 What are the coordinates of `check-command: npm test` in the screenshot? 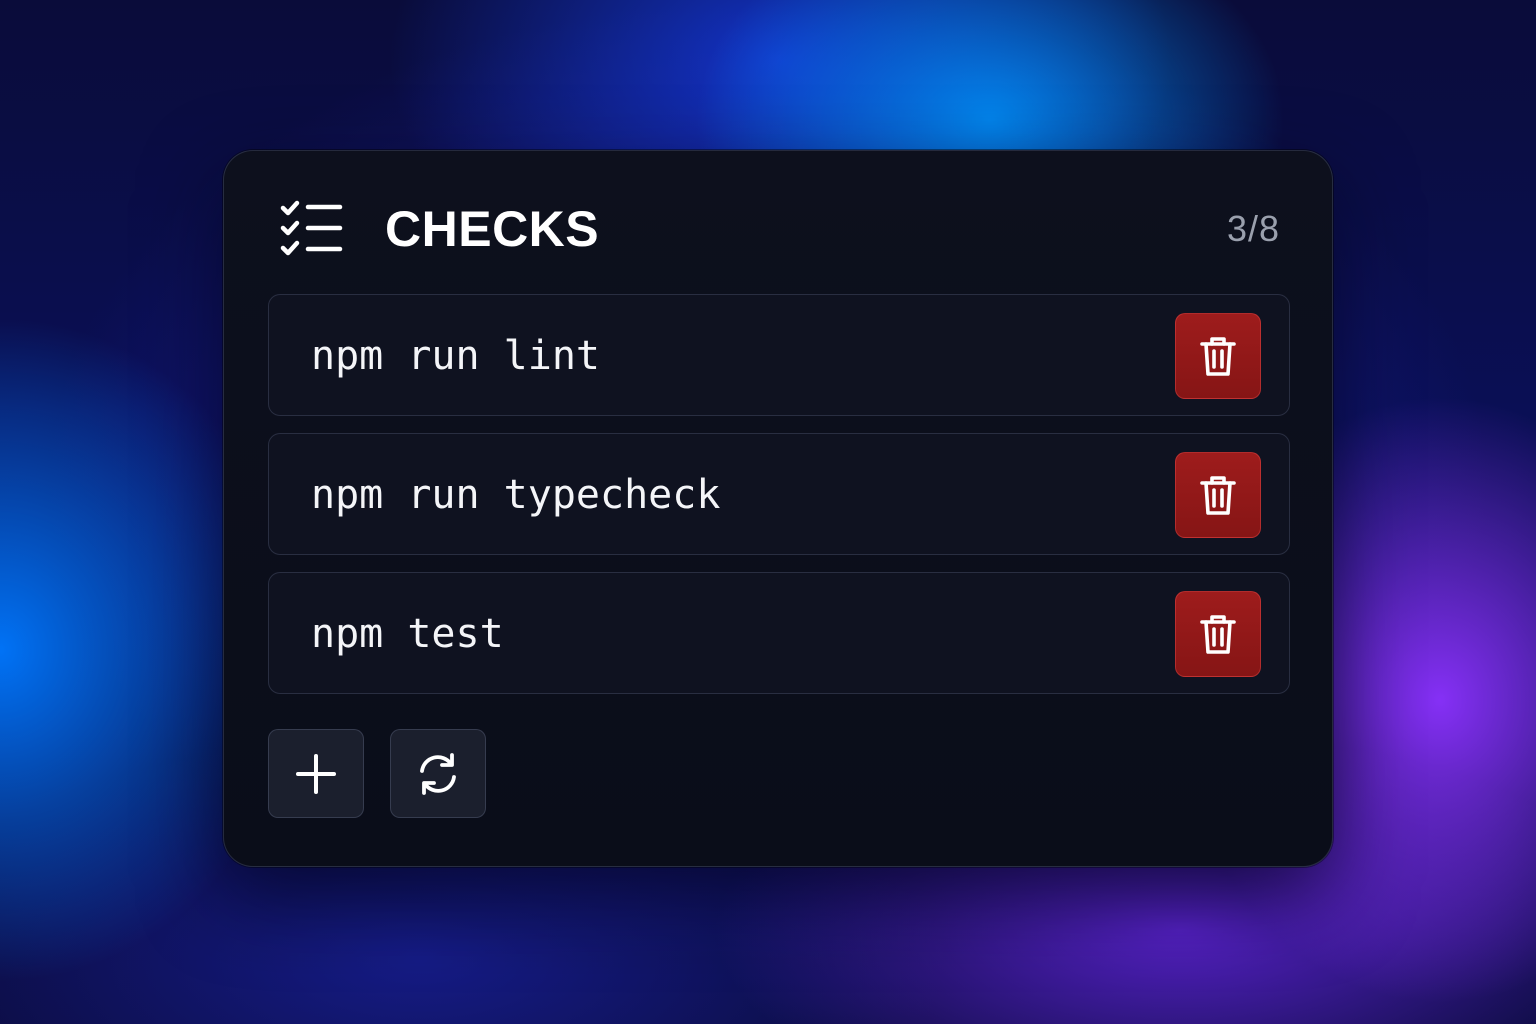 It's located at (407, 634).